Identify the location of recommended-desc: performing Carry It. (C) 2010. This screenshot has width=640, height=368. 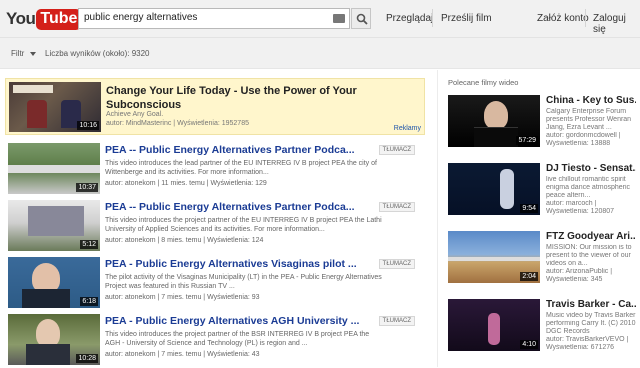
(591, 323).